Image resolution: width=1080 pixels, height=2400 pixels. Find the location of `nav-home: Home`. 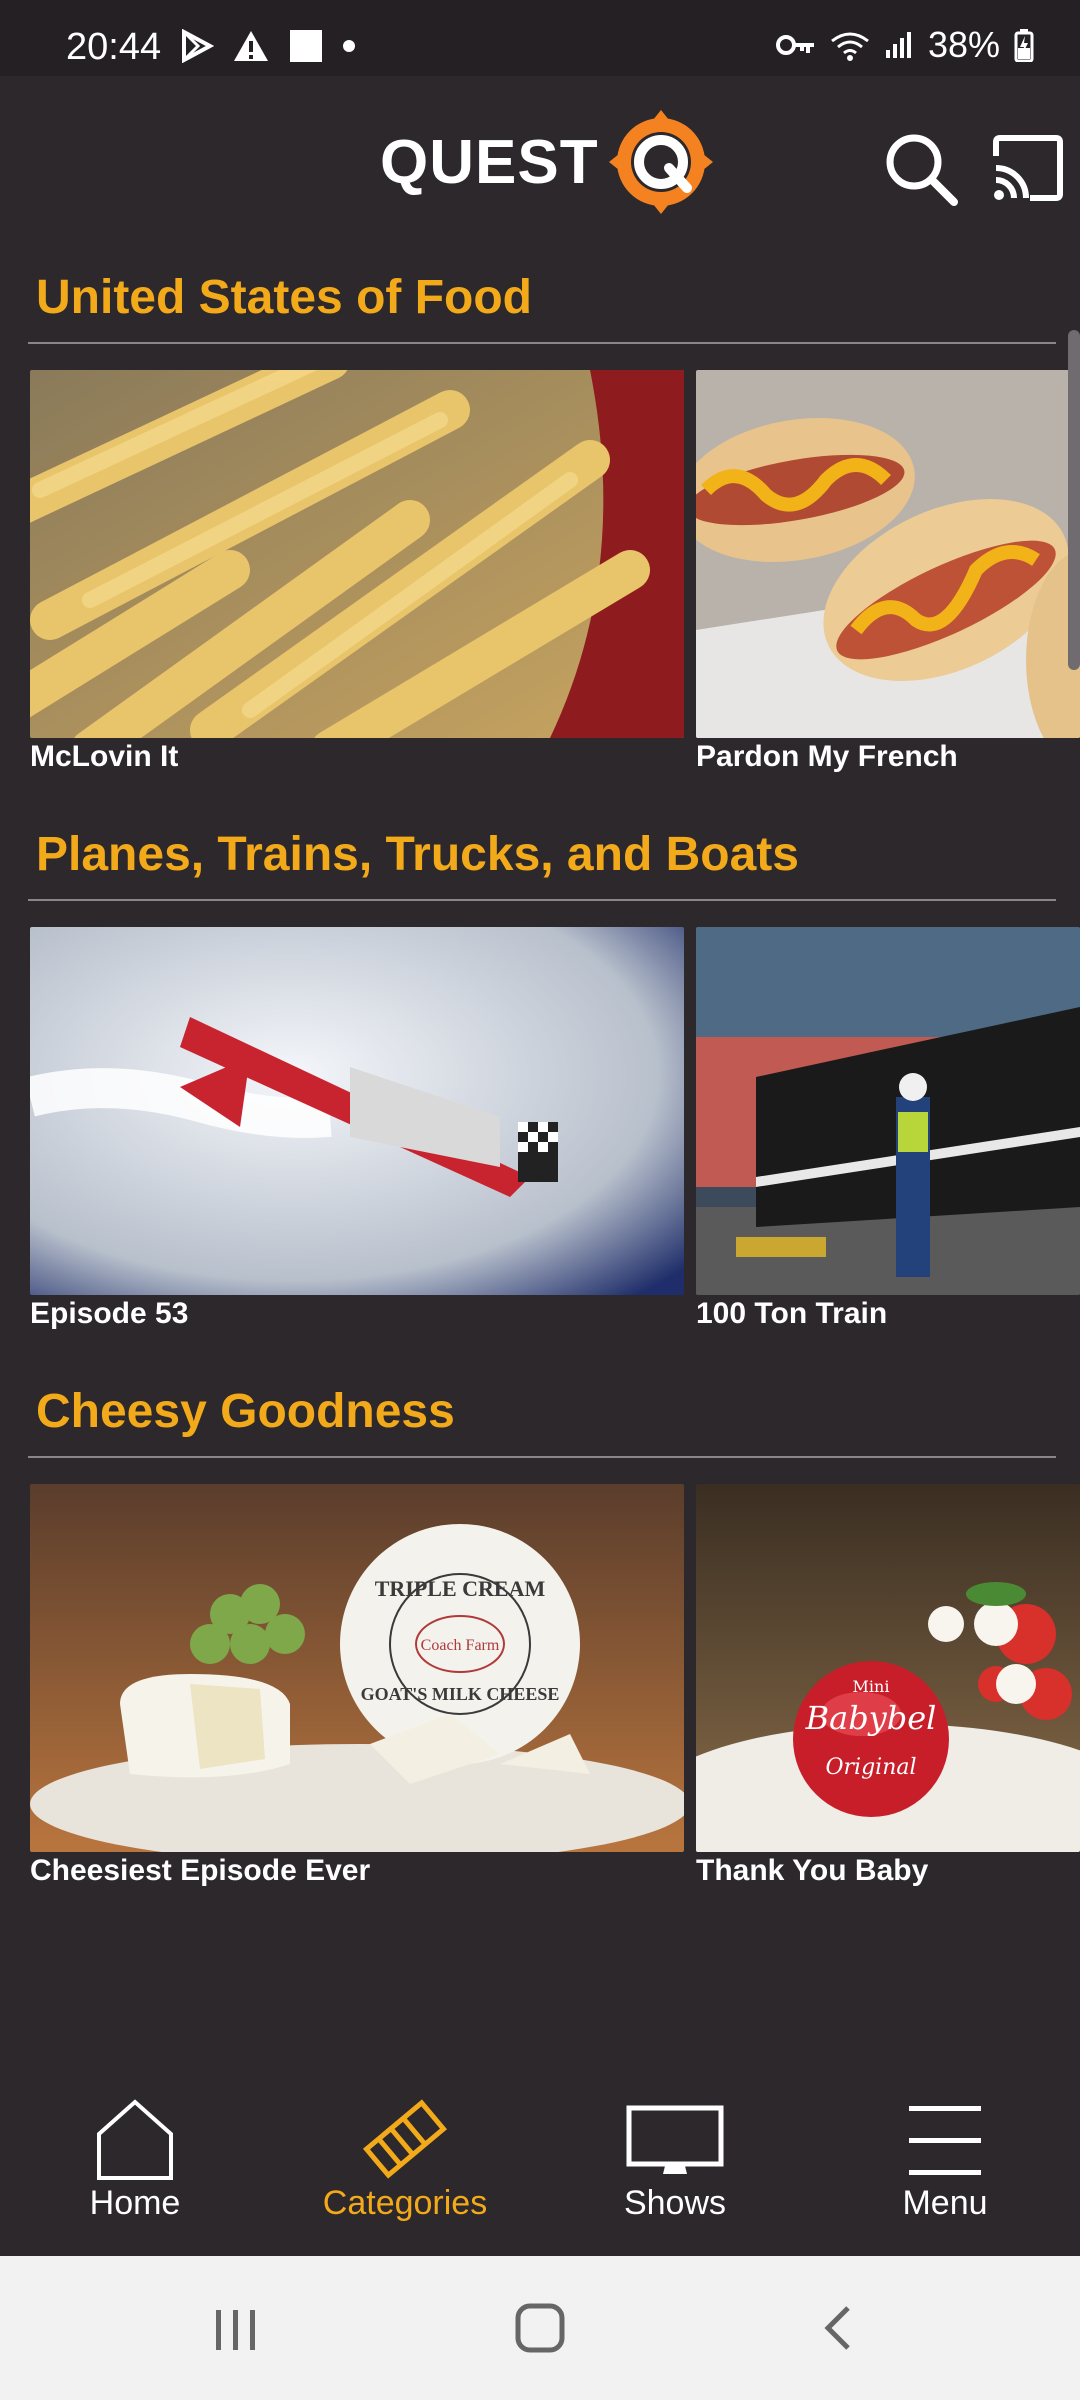

nav-home: Home is located at coordinates (135, 2148).